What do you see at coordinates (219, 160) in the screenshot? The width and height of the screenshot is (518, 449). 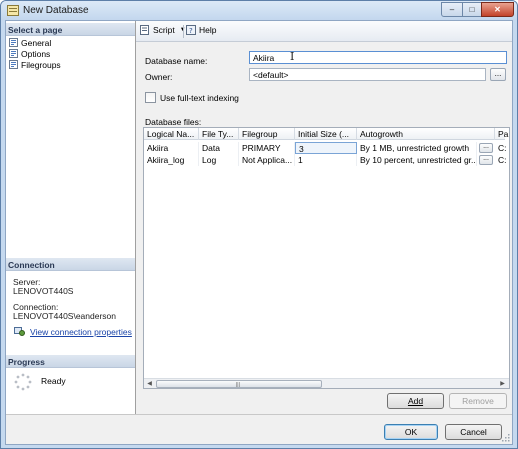 I see `cell-file-type: Log` at bounding box center [219, 160].